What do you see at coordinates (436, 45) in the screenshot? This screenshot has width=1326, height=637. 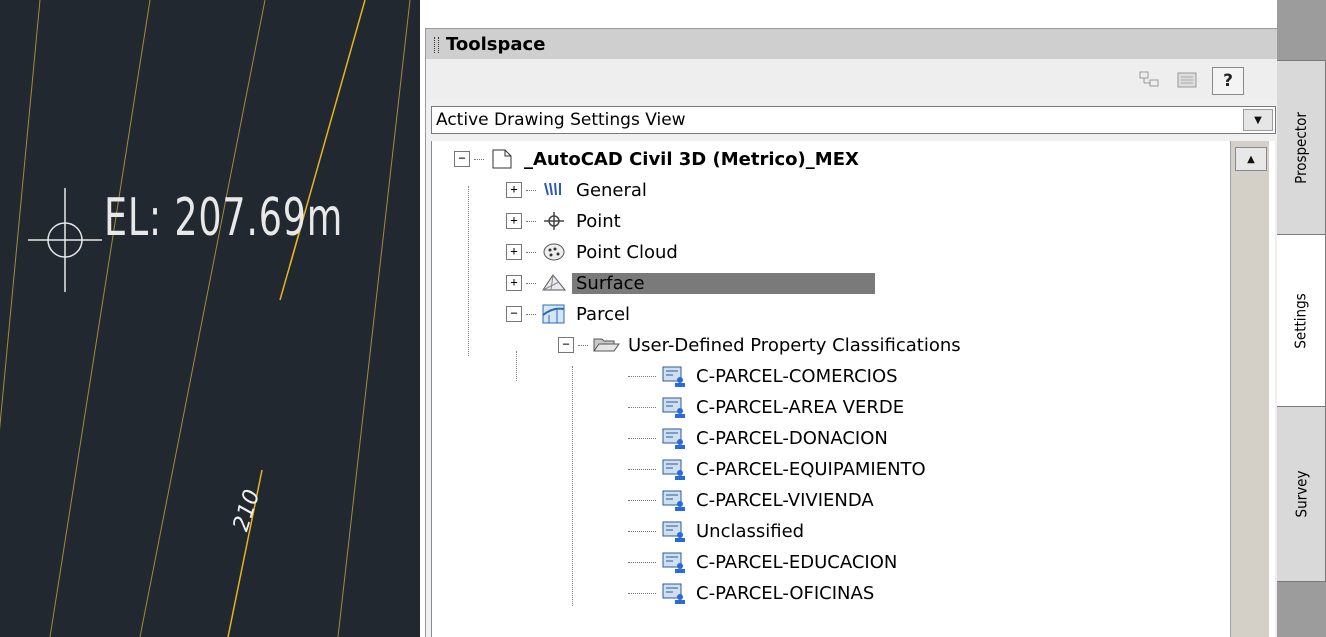 I see `drag-grip-icon` at bounding box center [436, 45].